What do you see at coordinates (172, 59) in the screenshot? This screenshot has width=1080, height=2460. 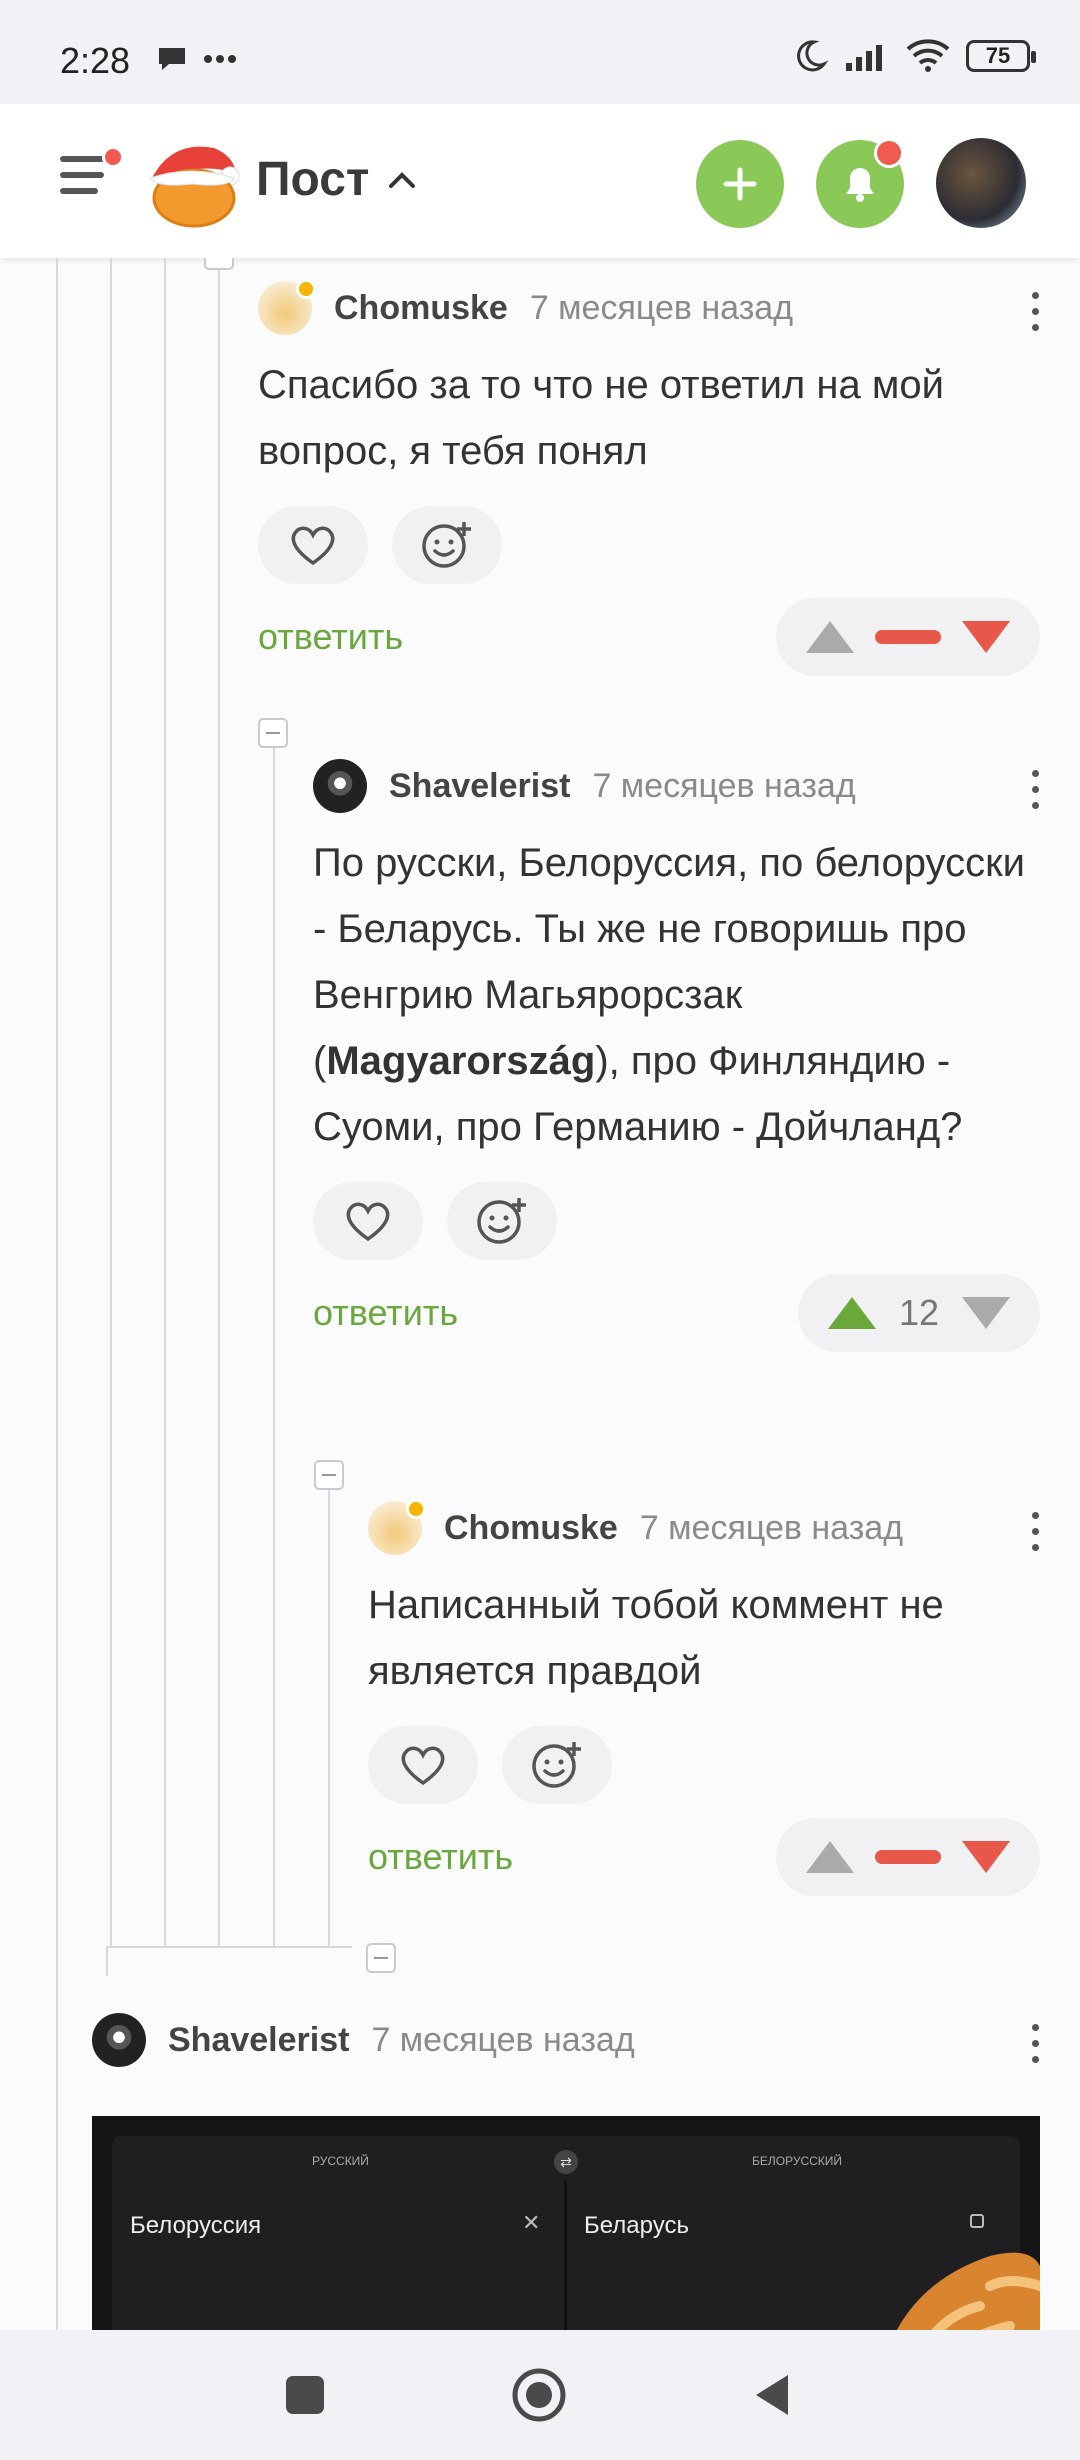 I see `chat-bubble-icon` at bounding box center [172, 59].